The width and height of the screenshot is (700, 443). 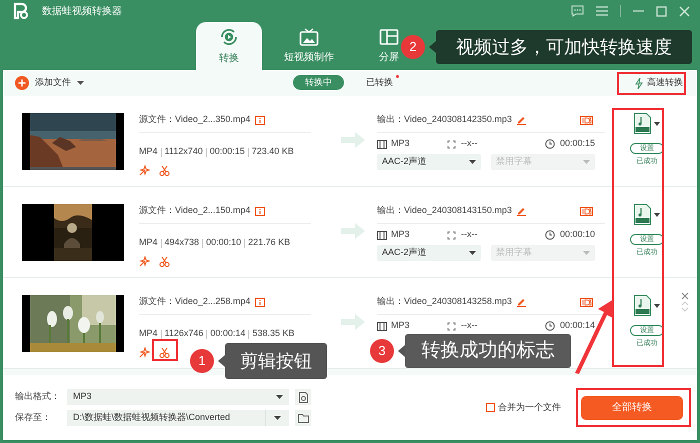 I want to click on status-tab: 已转换, so click(x=379, y=82).